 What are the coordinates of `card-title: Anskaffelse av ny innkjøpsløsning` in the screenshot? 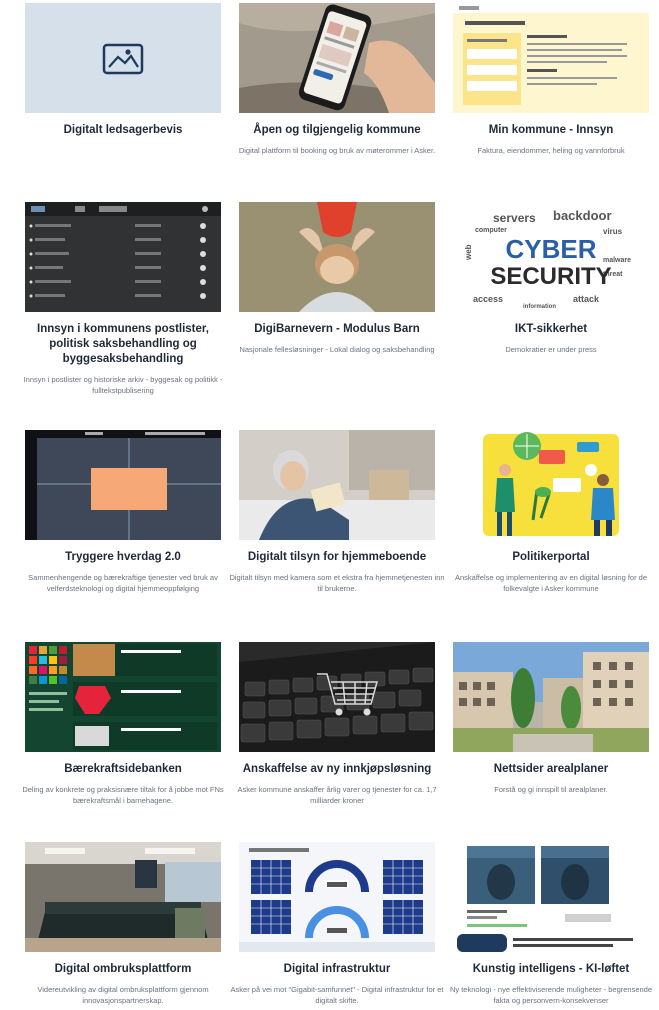 It's located at (337, 769).